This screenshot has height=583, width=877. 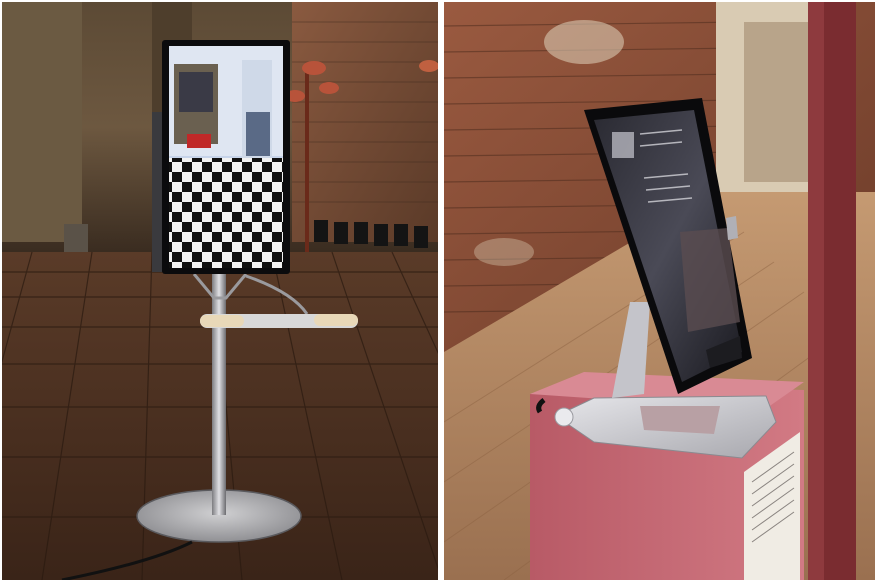 What do you see at coordinates (564, 417) in the screenshot?
I see `stand-hinge` at bounding box center [564, 417].